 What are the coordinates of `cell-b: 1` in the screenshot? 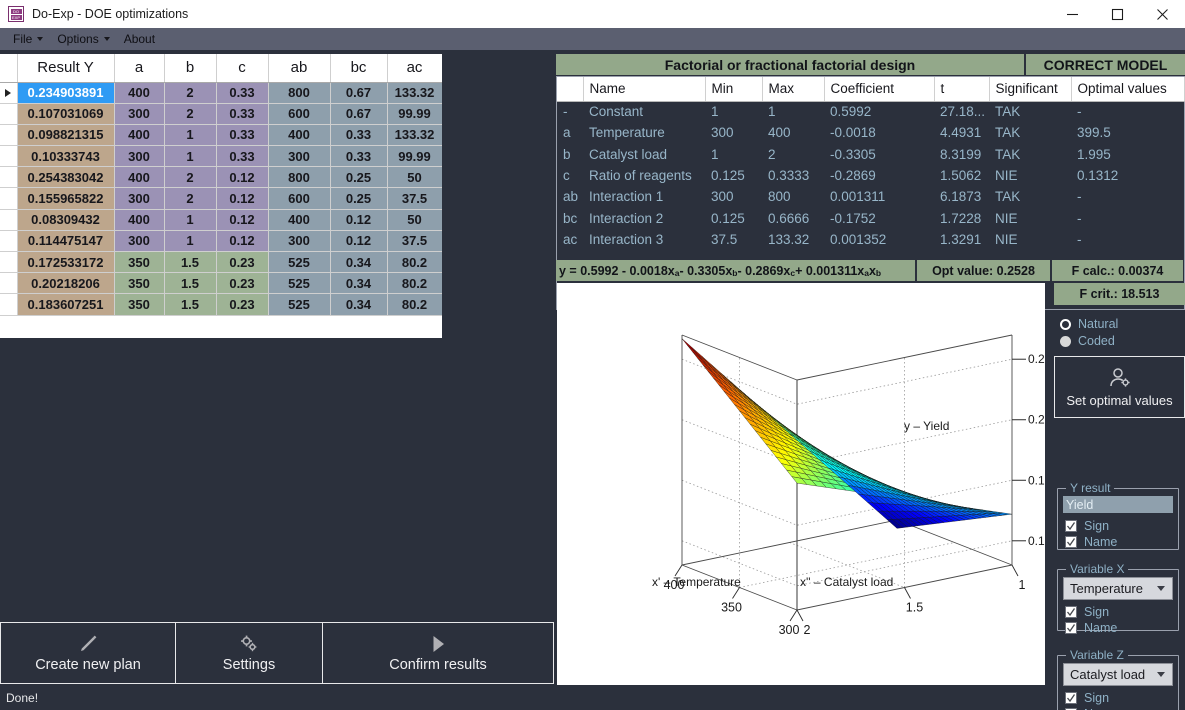 It's located at (190, 156).